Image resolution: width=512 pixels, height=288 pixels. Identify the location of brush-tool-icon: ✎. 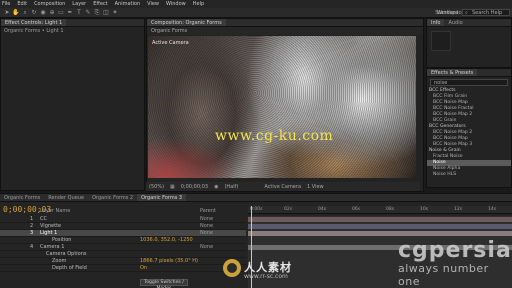
(88, 13).